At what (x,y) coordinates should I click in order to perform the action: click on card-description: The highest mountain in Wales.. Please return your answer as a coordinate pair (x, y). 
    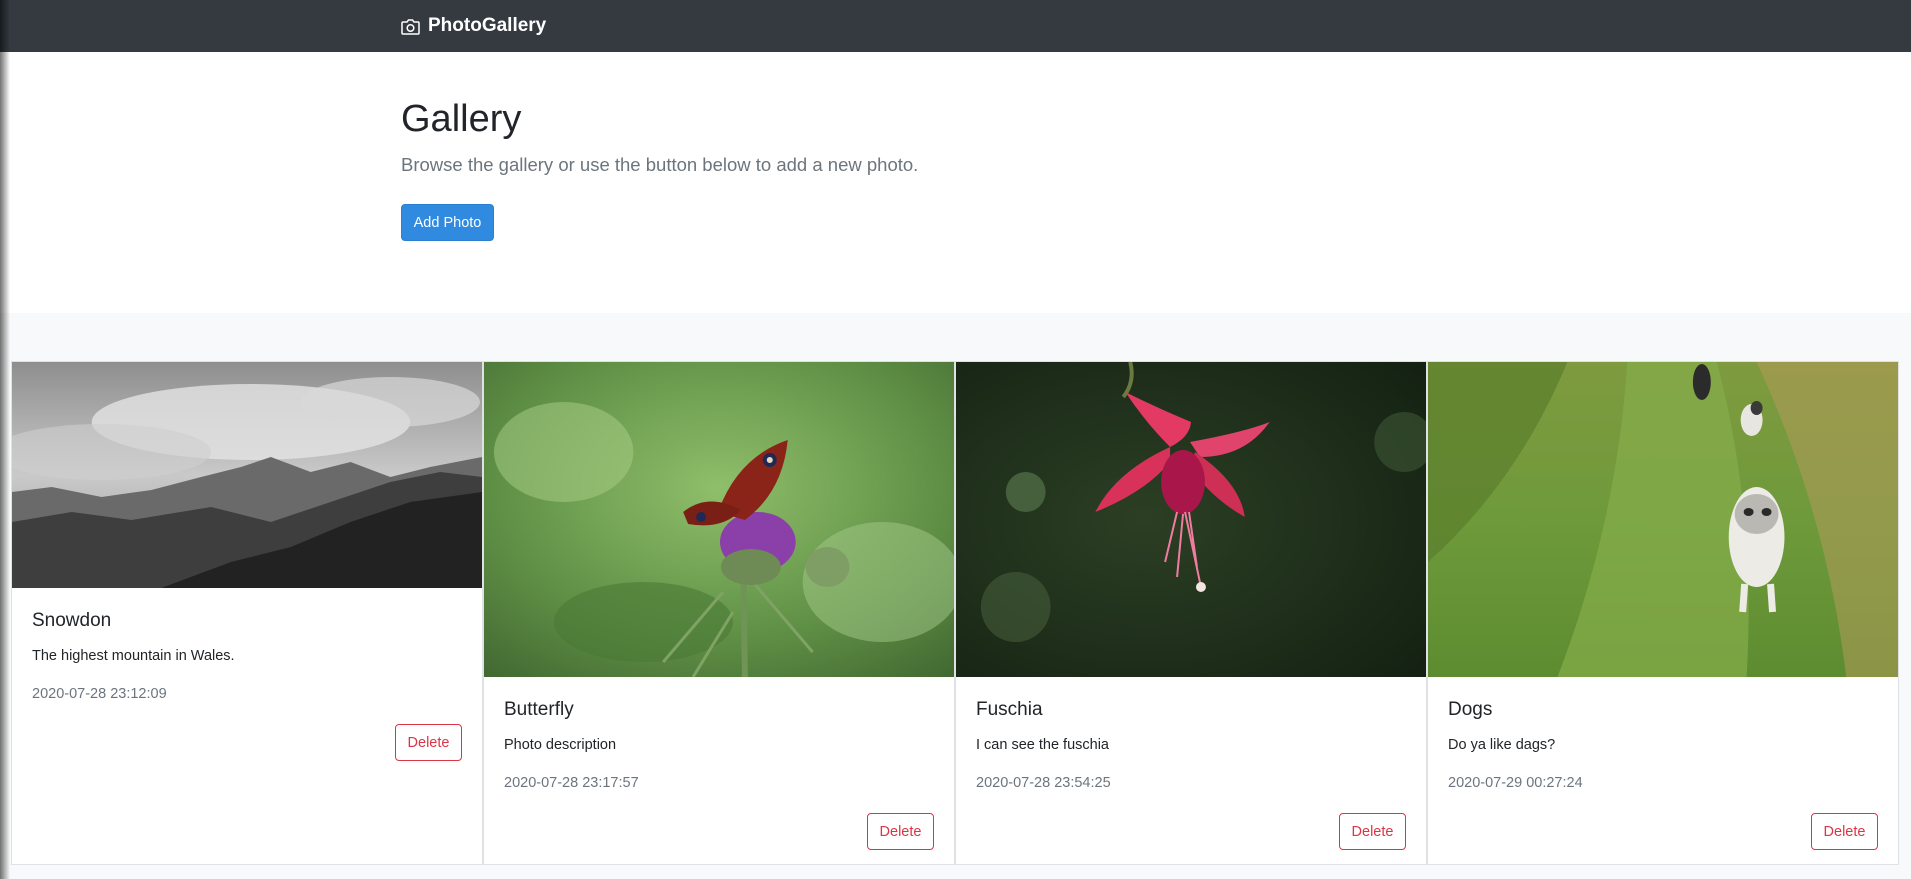
    Looking at the image, I should click on (133, 656).